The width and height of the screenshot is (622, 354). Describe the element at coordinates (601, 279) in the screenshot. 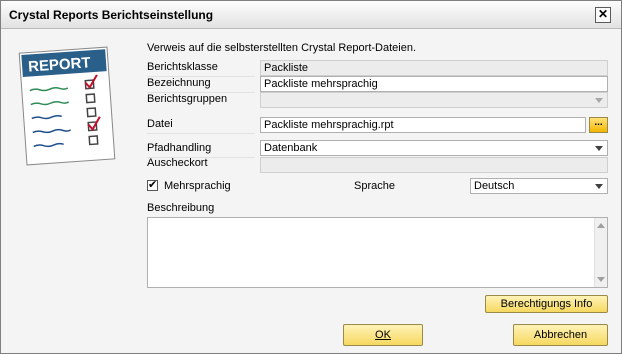

I see `scroll-down-icon` at that location.